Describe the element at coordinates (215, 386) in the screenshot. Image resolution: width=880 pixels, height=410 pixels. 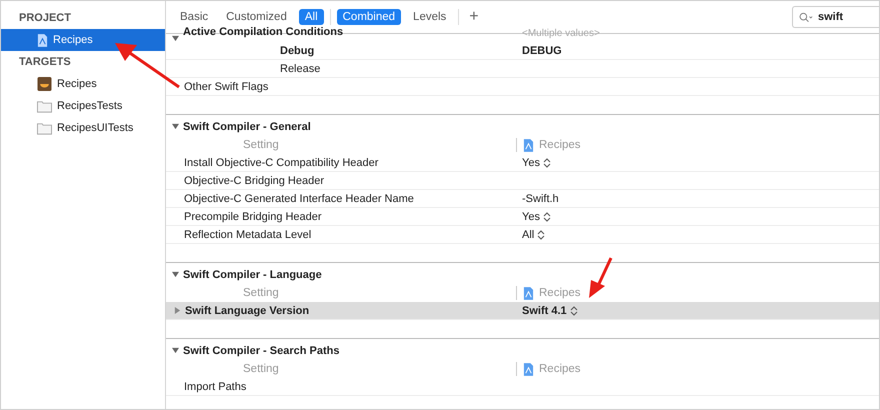
I see `setting-name: Import Paths` at that location.